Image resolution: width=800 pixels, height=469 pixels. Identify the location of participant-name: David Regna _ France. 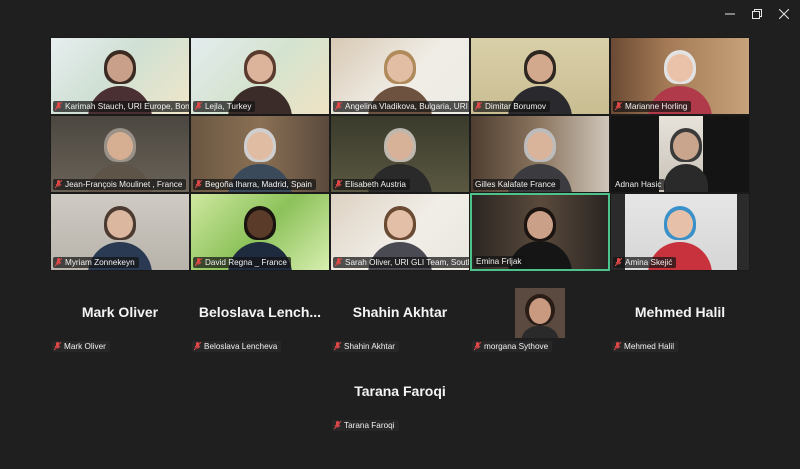
(246, 262).